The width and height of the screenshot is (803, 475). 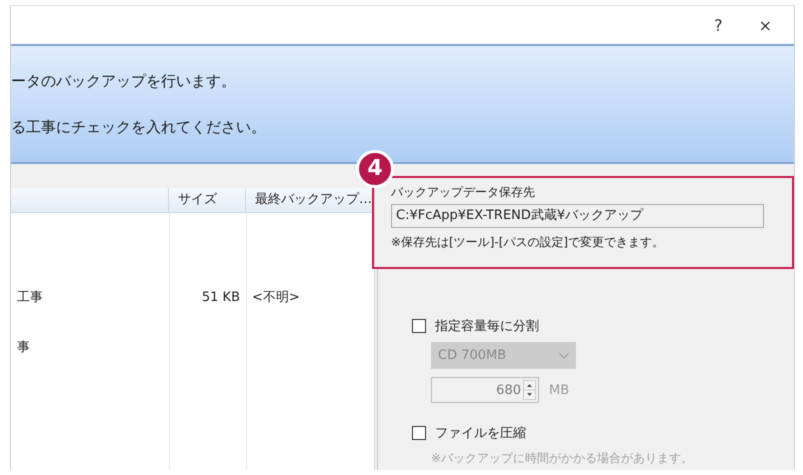 I want to click on step-badge: 4, so click(x=375, y=169).